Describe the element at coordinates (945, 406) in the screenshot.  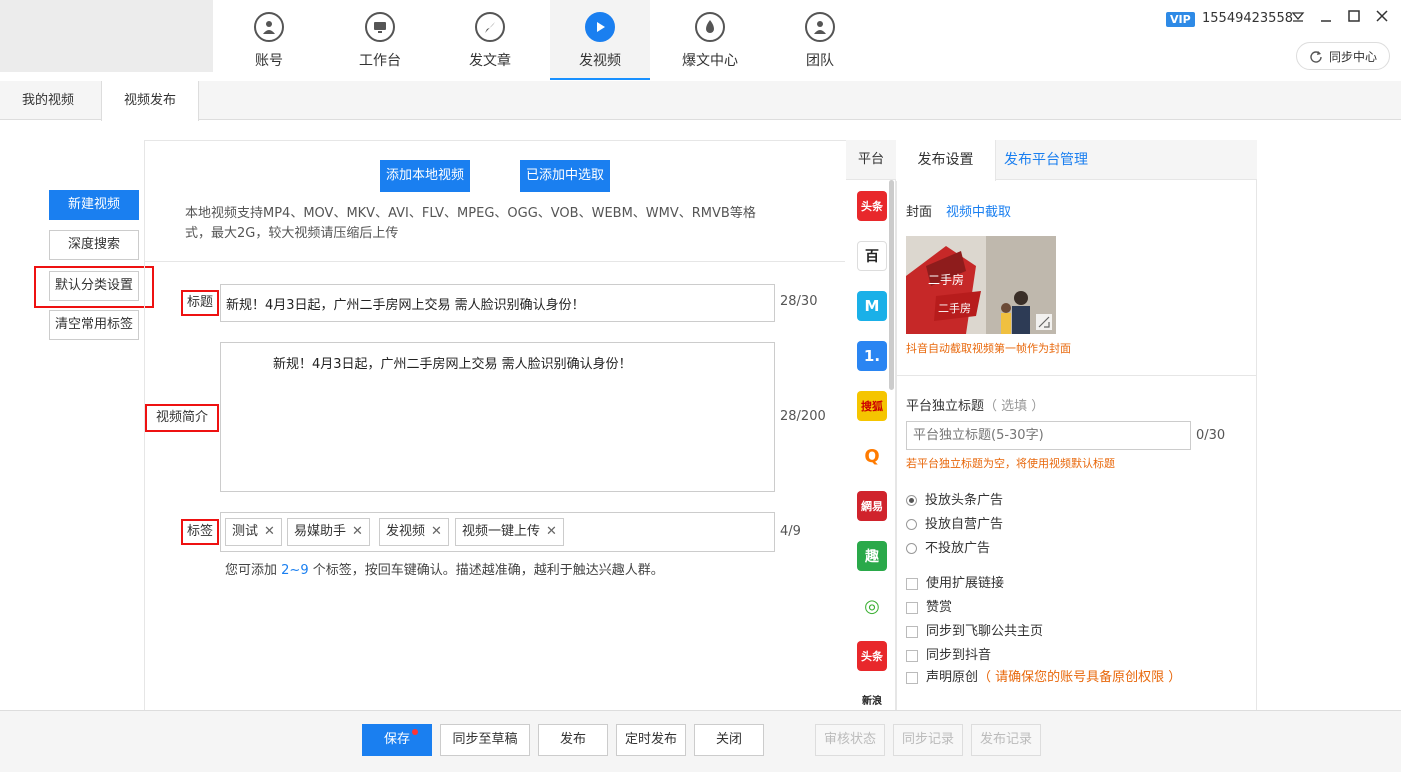
I see `independent-title-label: 平台独立标题` at that location.